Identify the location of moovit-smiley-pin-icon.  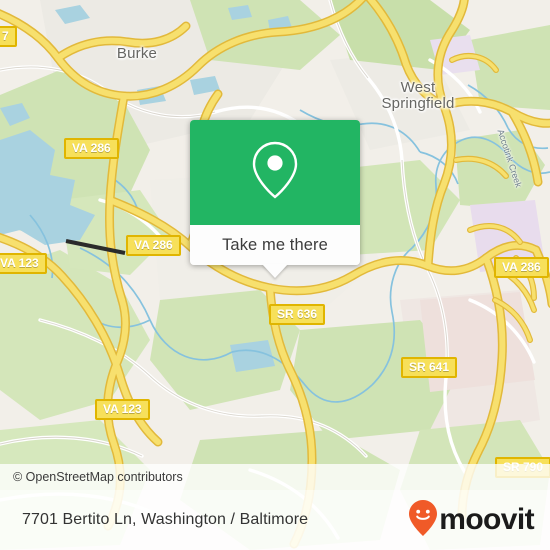
(423, 520).